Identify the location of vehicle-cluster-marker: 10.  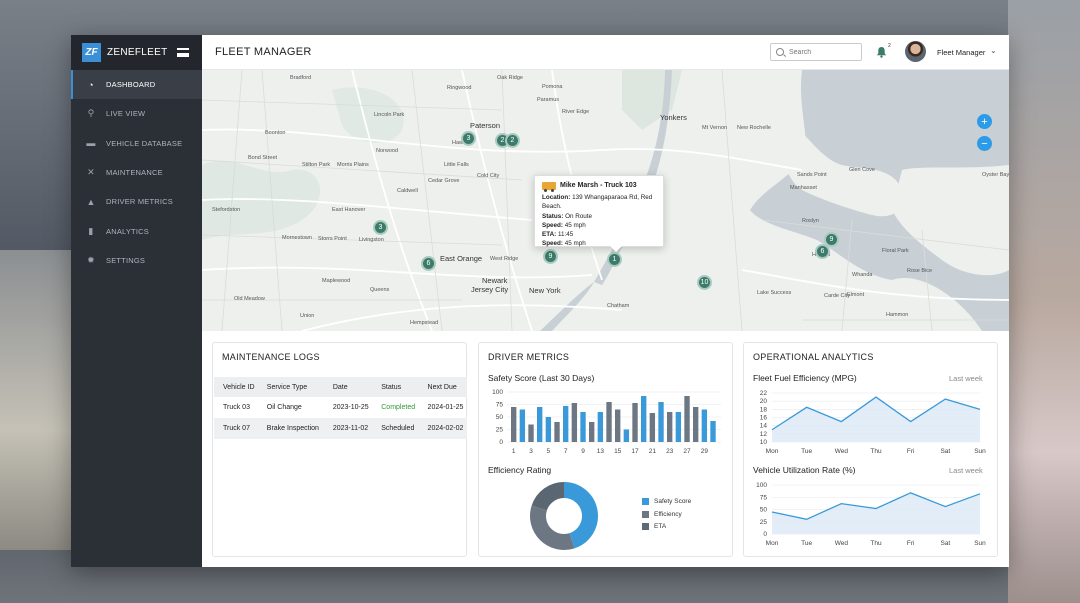
(704, 282).